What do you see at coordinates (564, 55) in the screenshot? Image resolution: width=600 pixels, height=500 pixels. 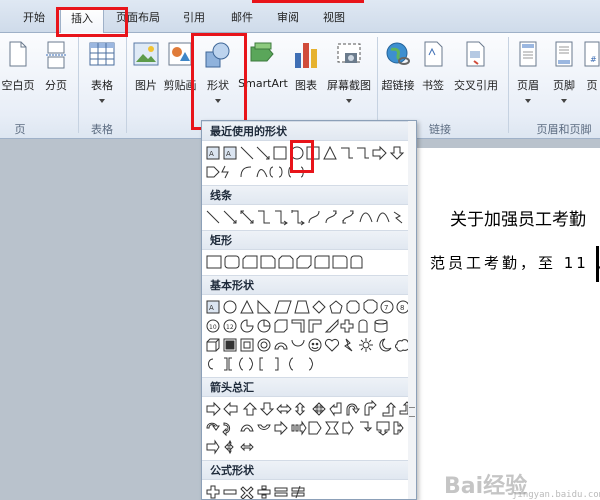 I see `footer-icon` at bounding box center [564, 55].